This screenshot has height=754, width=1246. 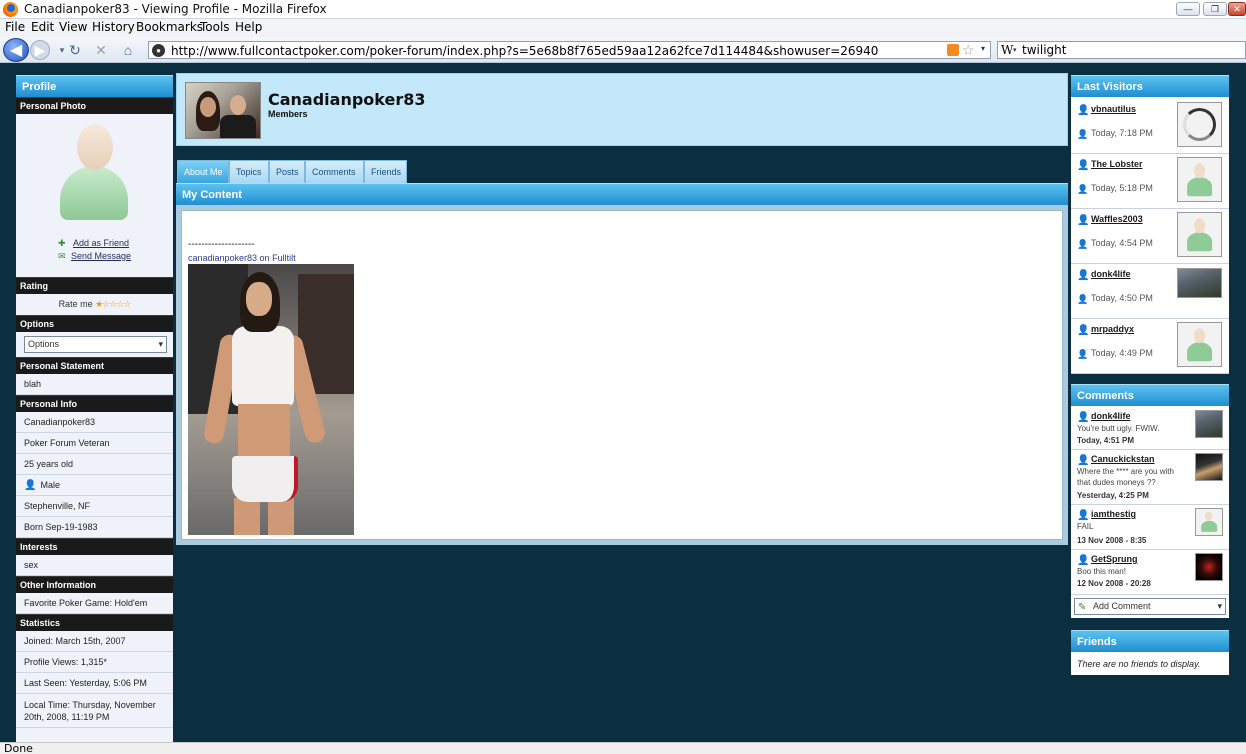 I want to click on comment-date: 12 Nov 2008 - 20:28, so click(x=1114, y=583).